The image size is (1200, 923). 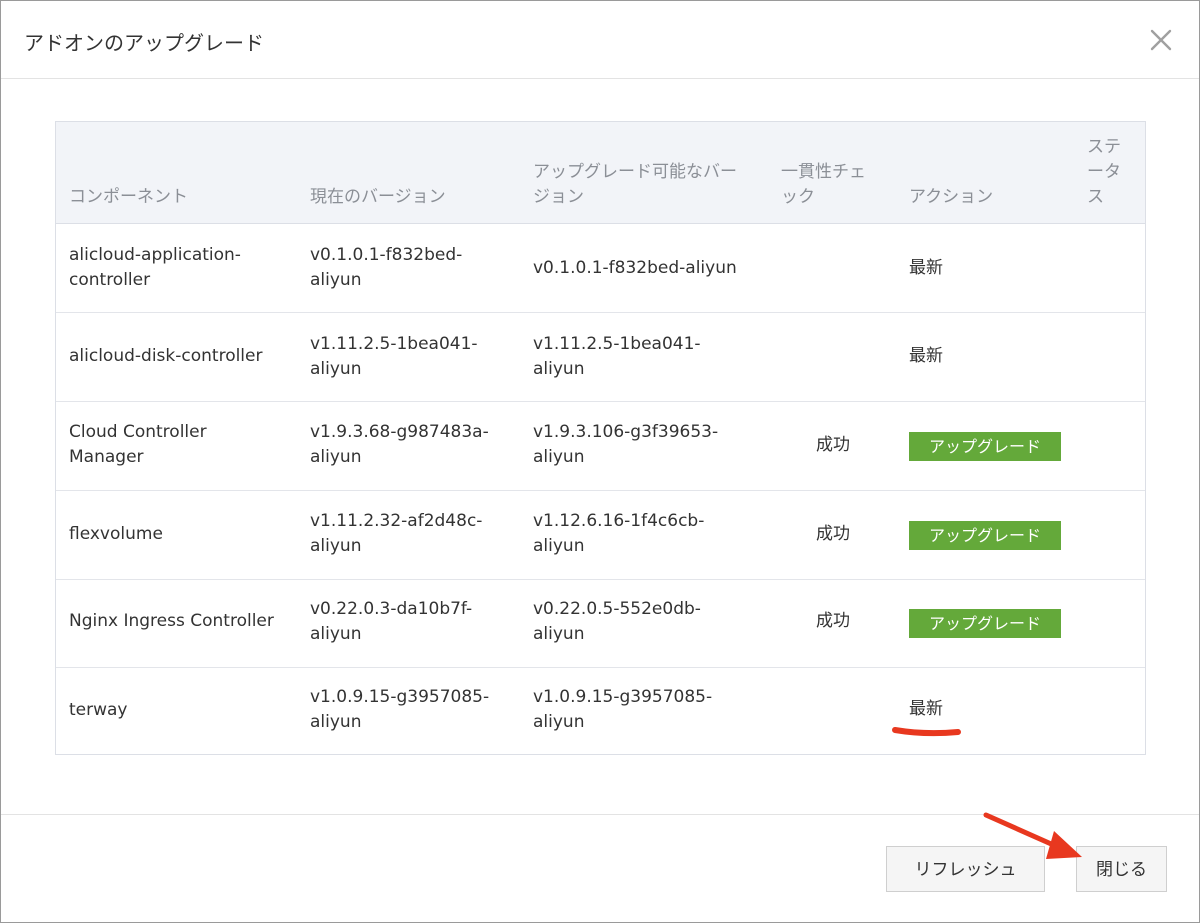 What do you see at coordinates (138, 432) in the screenshot?
I see `component-name-line: Cloud Controller` at bounding box center [138, 432].